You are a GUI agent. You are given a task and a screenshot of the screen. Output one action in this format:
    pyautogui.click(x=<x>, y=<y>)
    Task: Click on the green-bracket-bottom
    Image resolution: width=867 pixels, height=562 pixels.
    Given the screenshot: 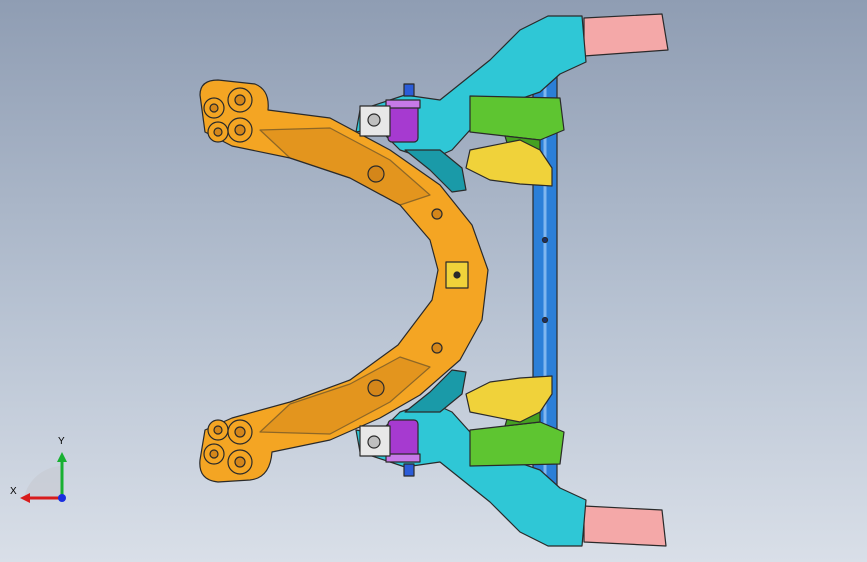 What is the action you would take?
    pyautogui.click(x=517, y=444)
    